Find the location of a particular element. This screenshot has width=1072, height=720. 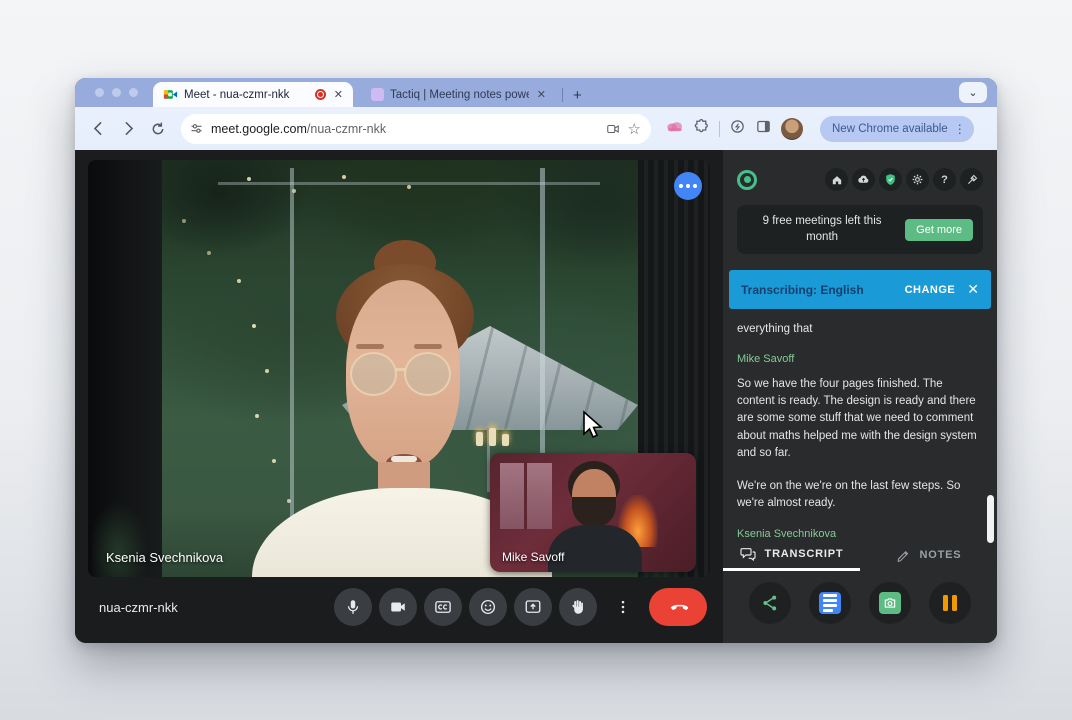

get-more-button: Get more is located at coordinates (939, 229).